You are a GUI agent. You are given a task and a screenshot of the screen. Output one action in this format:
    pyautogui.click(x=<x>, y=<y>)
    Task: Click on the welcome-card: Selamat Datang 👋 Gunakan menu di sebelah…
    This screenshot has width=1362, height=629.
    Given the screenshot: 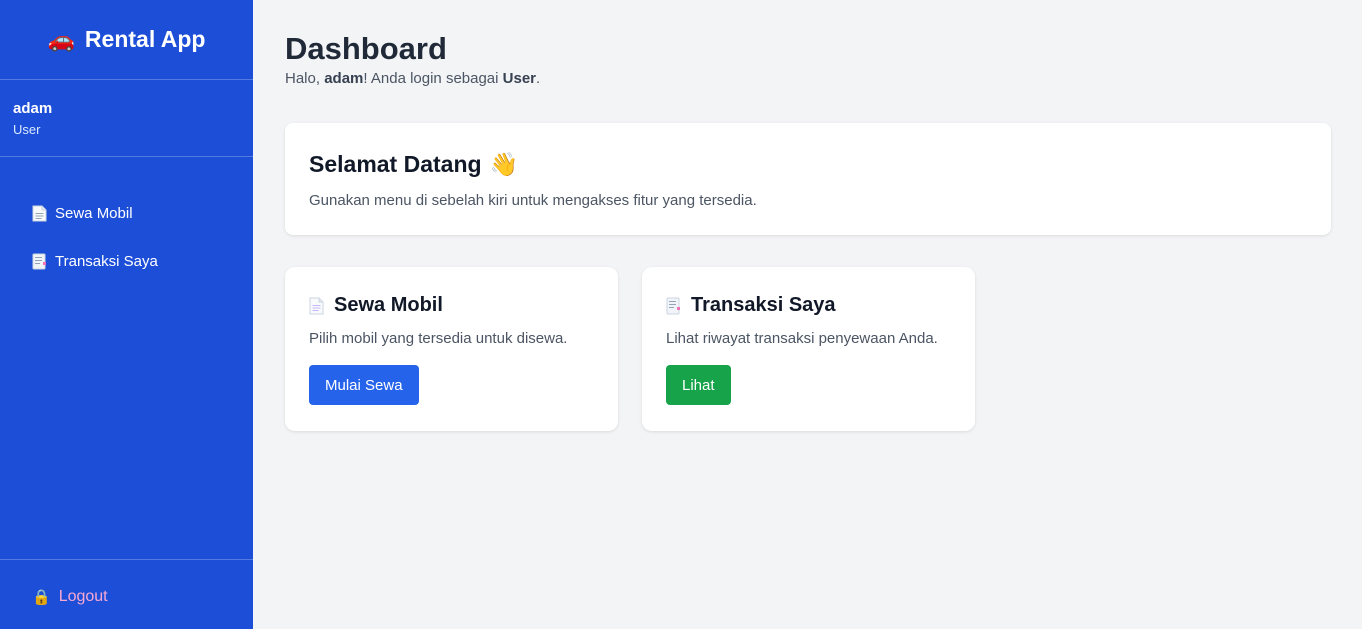 What is the action you would take?
    pyautogui.click(x=808, y=179)
    